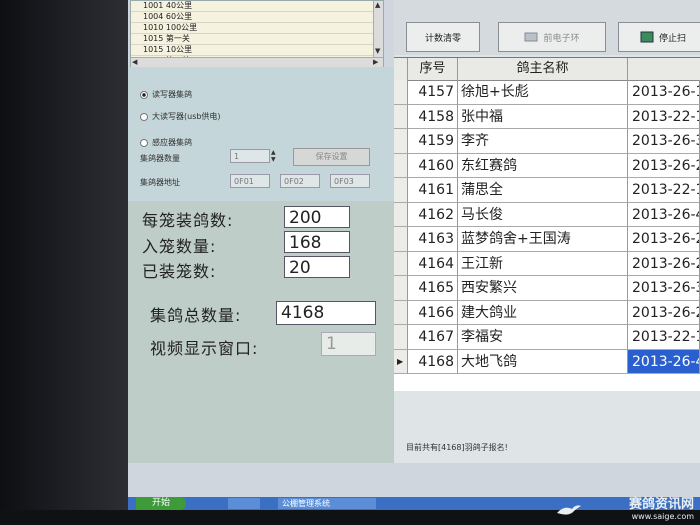  What do you see at coordinates (257, 6) in the screenshot?
I see `race-list-item: 1001 40公里` at bounding box center [257, 6].